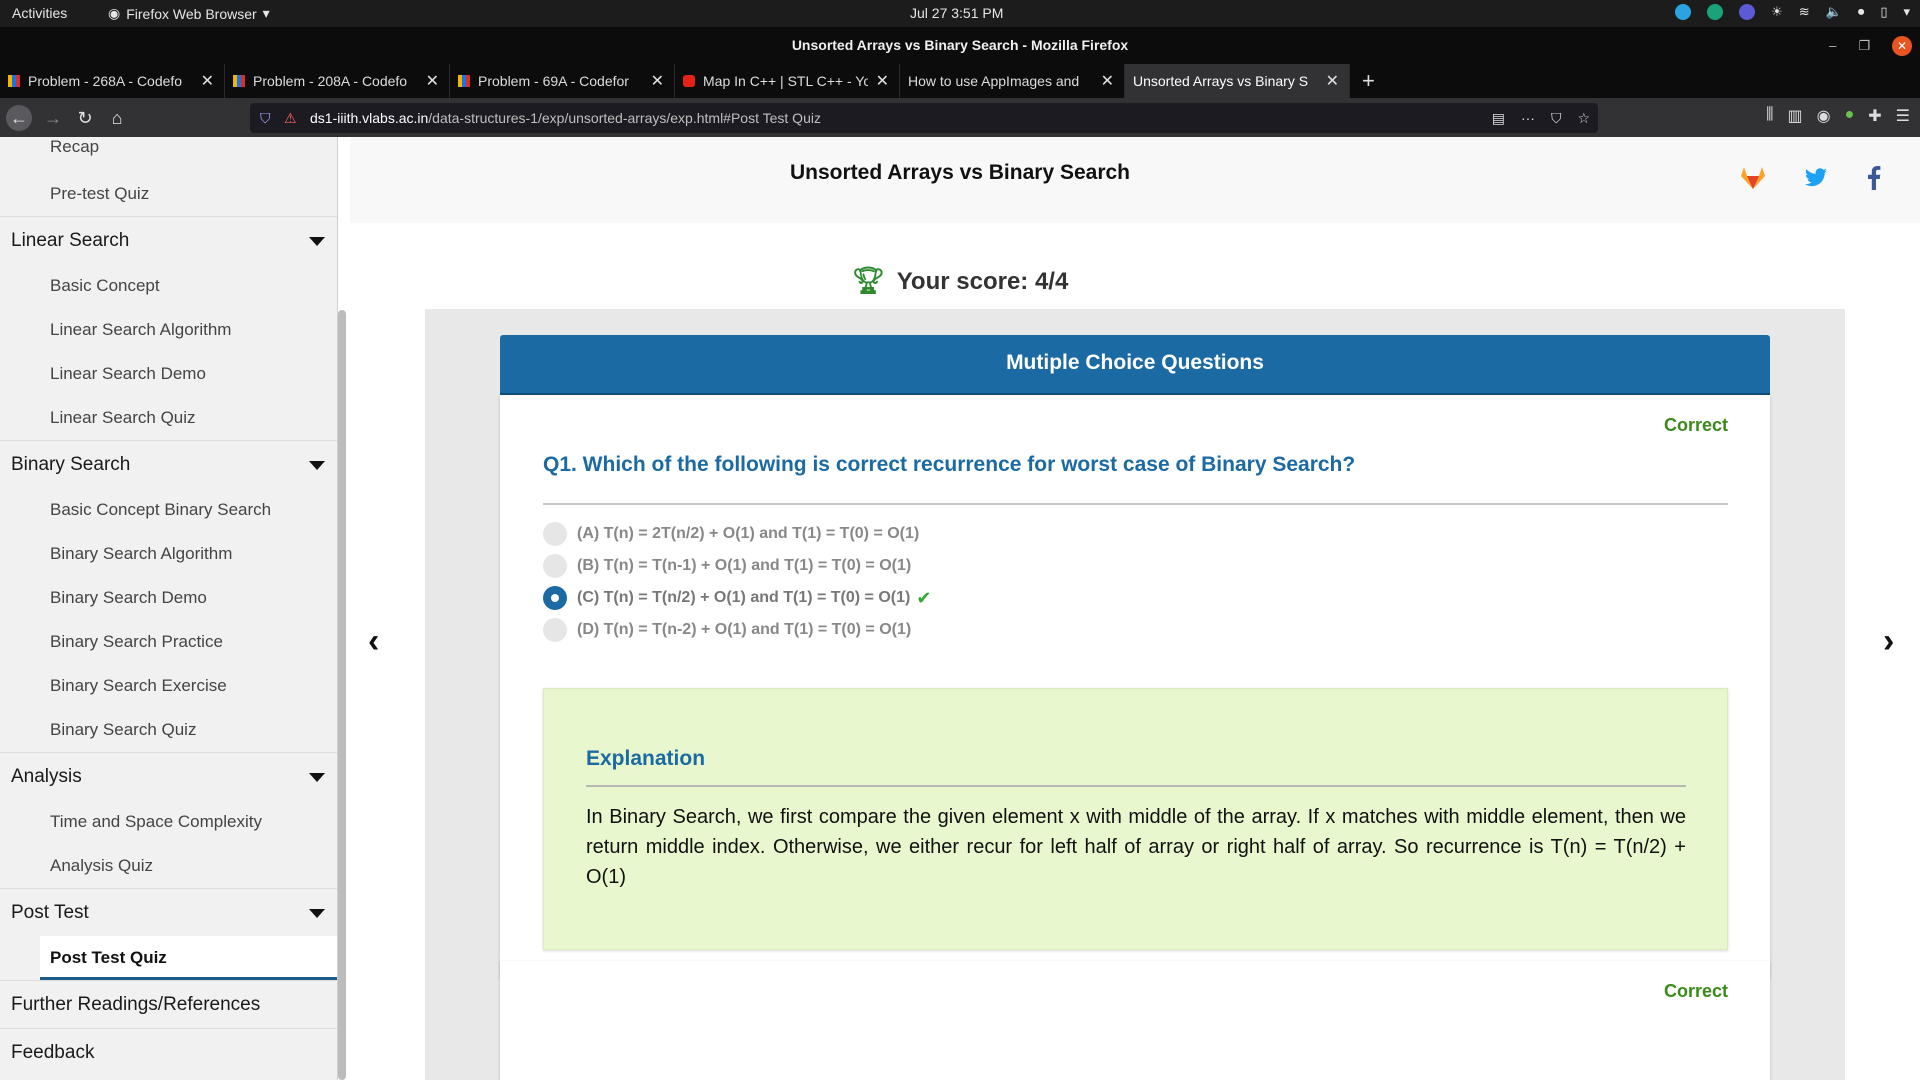 This screenshot has height=1080, width=1920. Describe the element at coordinates (168, 1004) in the screenshot. I see `sidebar-link-further-readings: Further Readings/References` at that location.